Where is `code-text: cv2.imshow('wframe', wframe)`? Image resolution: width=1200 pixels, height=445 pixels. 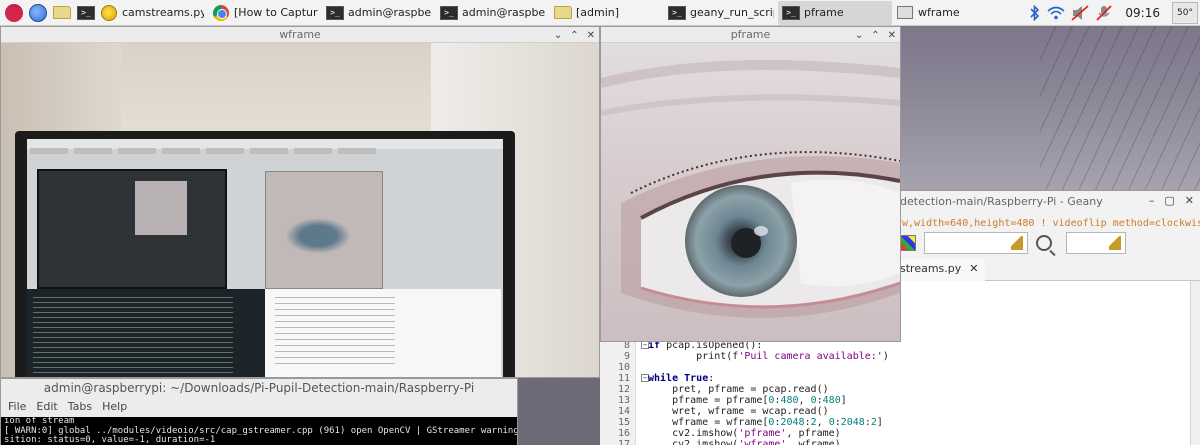 code-text: cv2.imshow('wframe', wframe) is located at coordinates (744, 442).